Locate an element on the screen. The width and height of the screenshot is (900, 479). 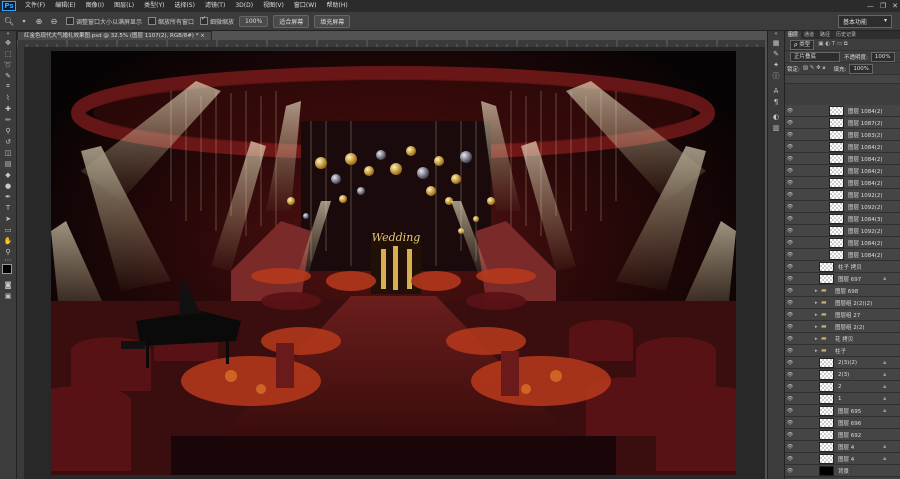
color-swatches is located at coordinates (8, 271).